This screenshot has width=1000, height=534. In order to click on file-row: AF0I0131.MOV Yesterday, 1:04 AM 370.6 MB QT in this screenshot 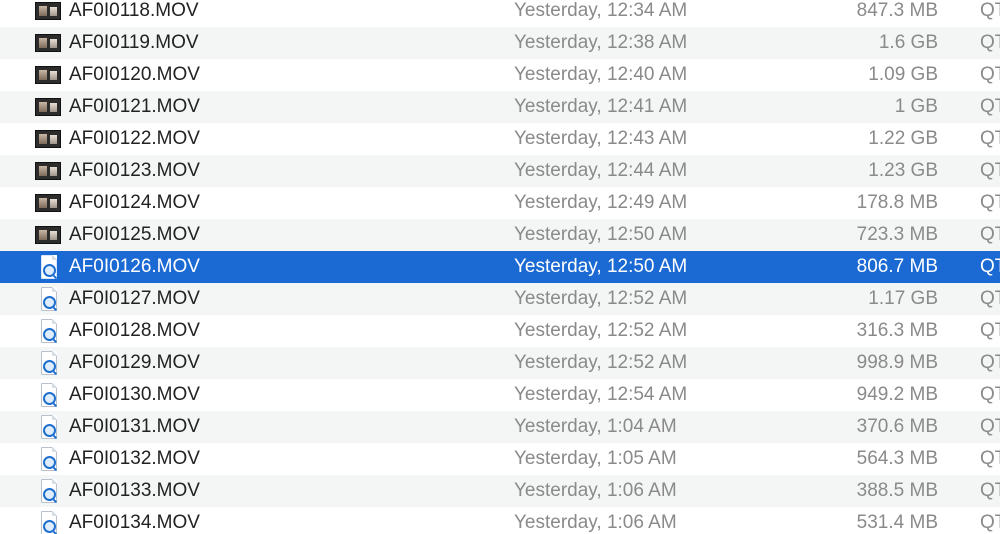, I will do `click(500, 427)`.